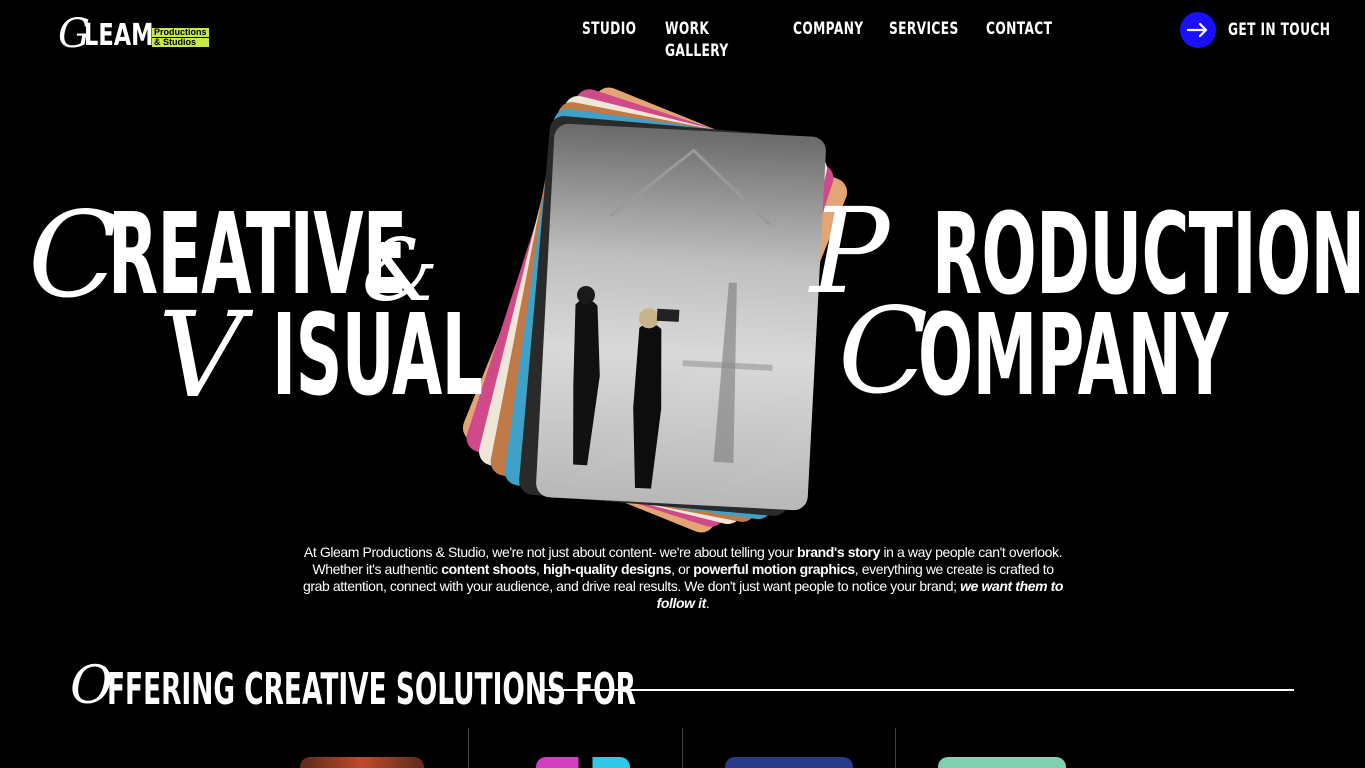  What do you see at coordinates (607, 569) in the screenshot?
I see `desc-bold: high-quality designs` at bounding box center [607, 569].